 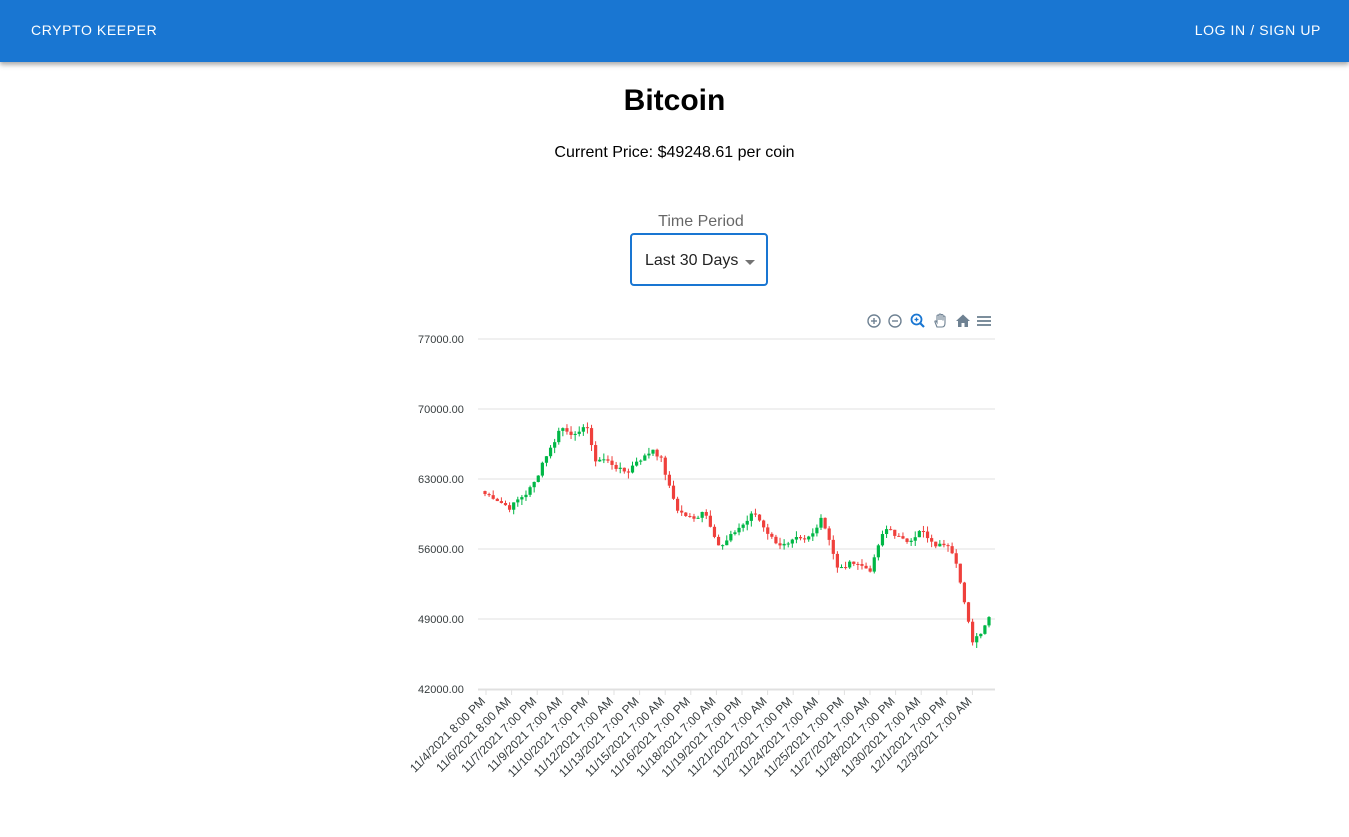 What do you see at coordinates (984, 321) in the screenshot?
I see `menu-icon` at bounding box center [984, 321].